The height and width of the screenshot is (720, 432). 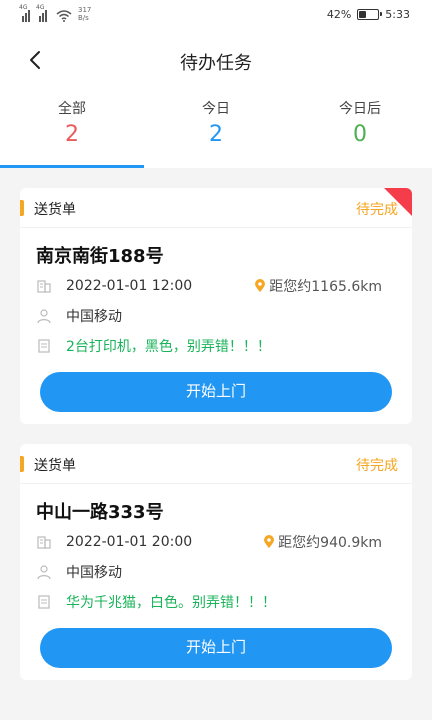 I want to click on card-distance-text: 距您约940.9km, so click(x=330, y=543).